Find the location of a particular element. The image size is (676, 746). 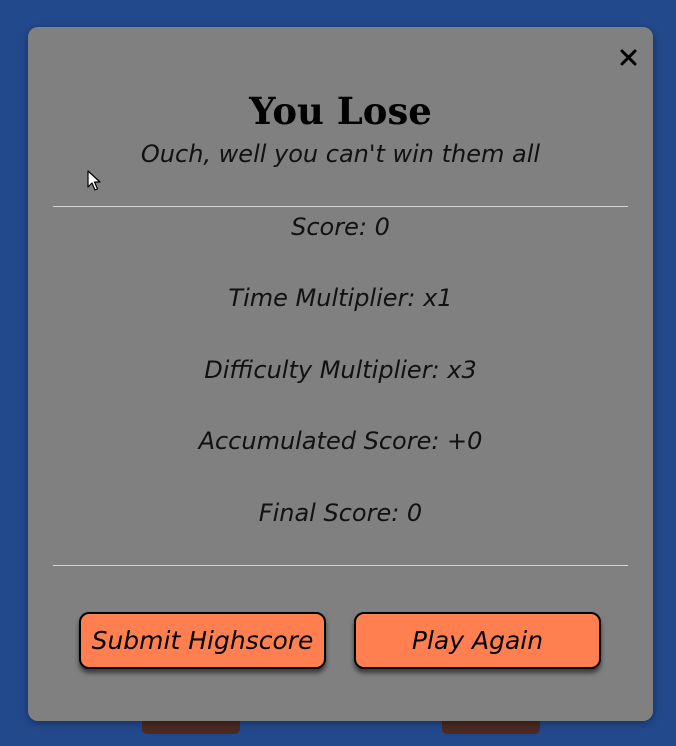

difficulty-multiplier-text: Difficulty Multiplier: x3 is located at coordinates (340, 370).